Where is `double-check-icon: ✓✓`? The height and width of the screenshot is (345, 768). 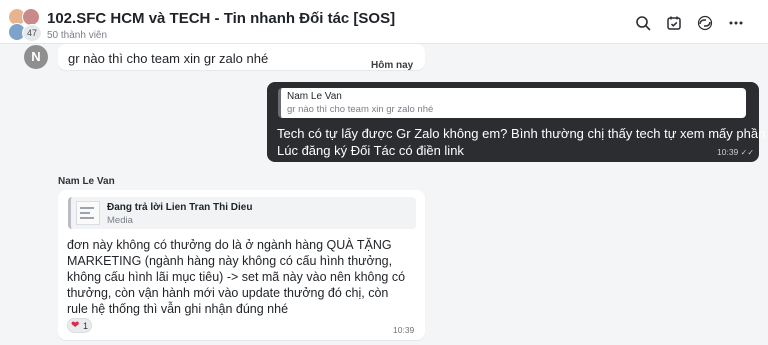
double-check-icon: ✓✓ is located at coordinates (747, 152).